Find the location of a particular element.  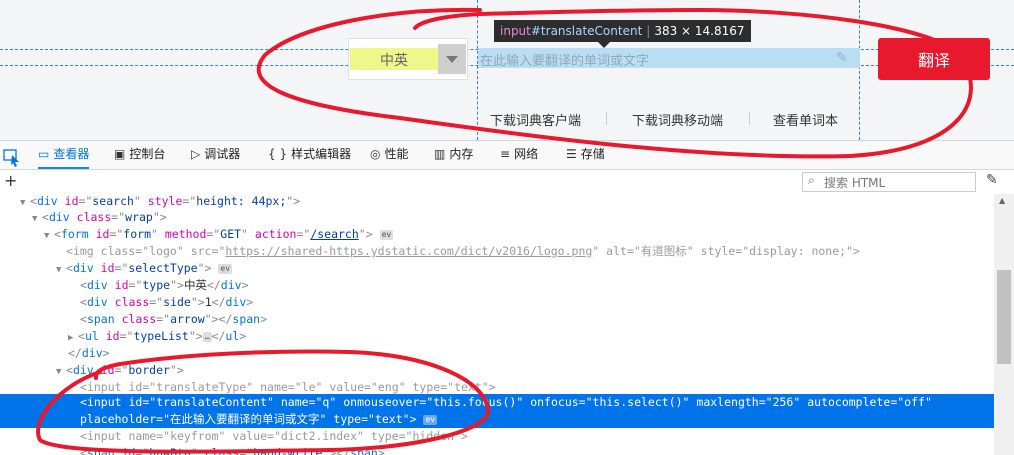

tab-performance: ◎ 性能 is located at coordinates (389, 154).